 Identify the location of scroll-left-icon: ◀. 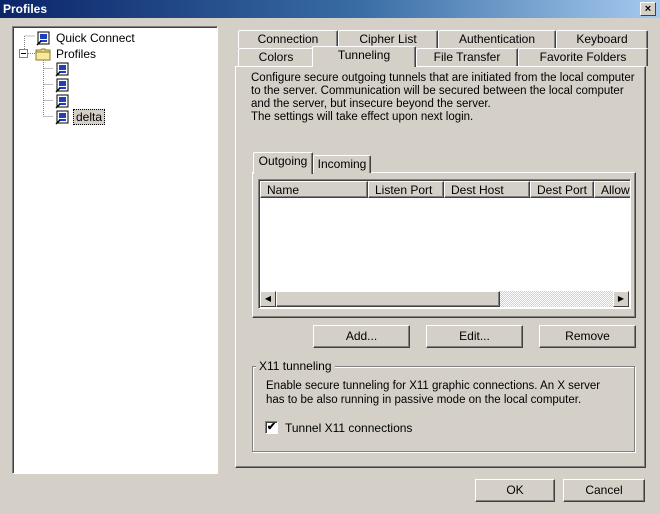
(268, 299).